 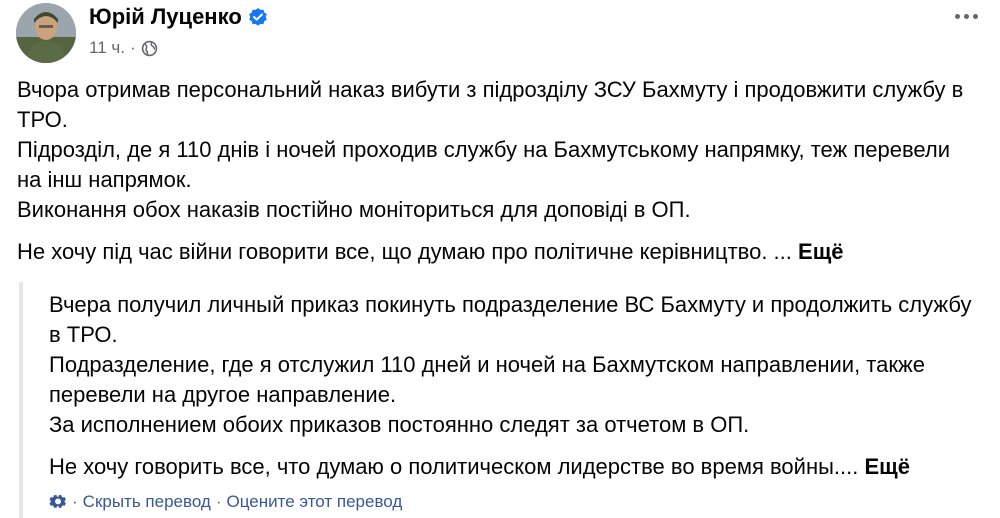 I want to click on rate-translation-link: Оцените этот перевод, so click(x=315, y=502).